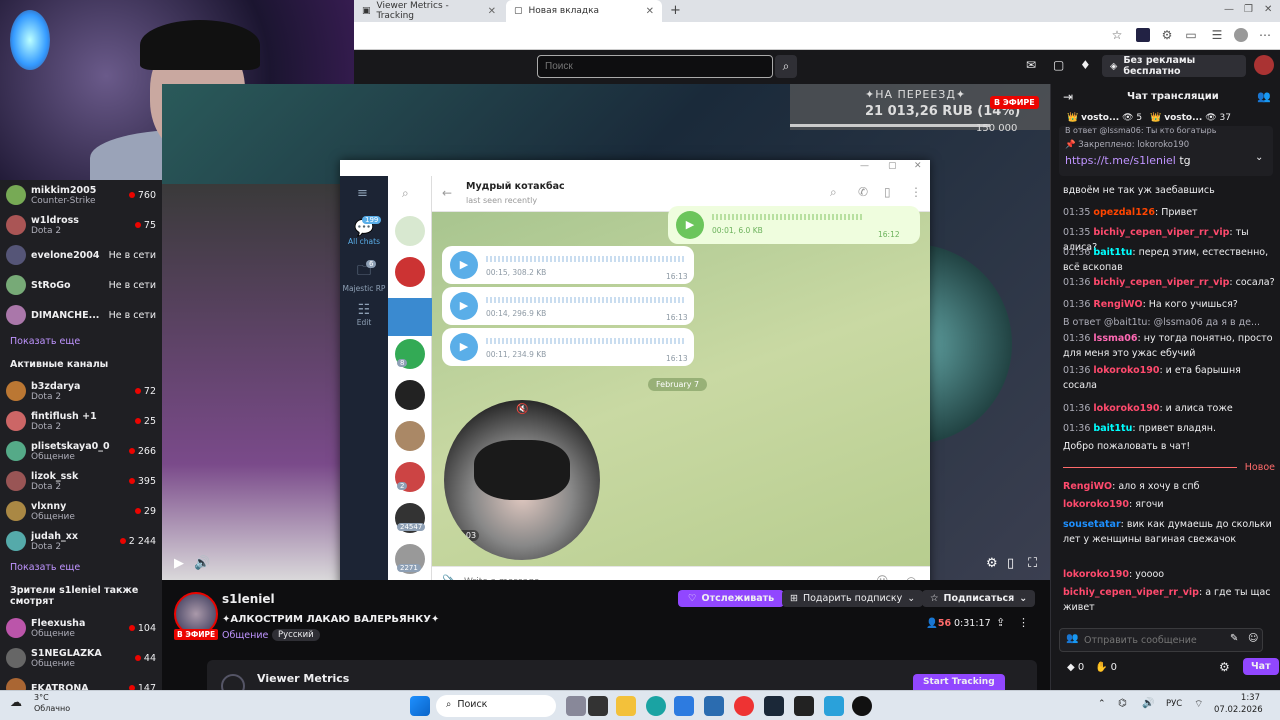 This screenshot has width=1280, height=720. Describe the element at coordinates (862, 706) in the screenshot. I see `obs-icon` at that location.